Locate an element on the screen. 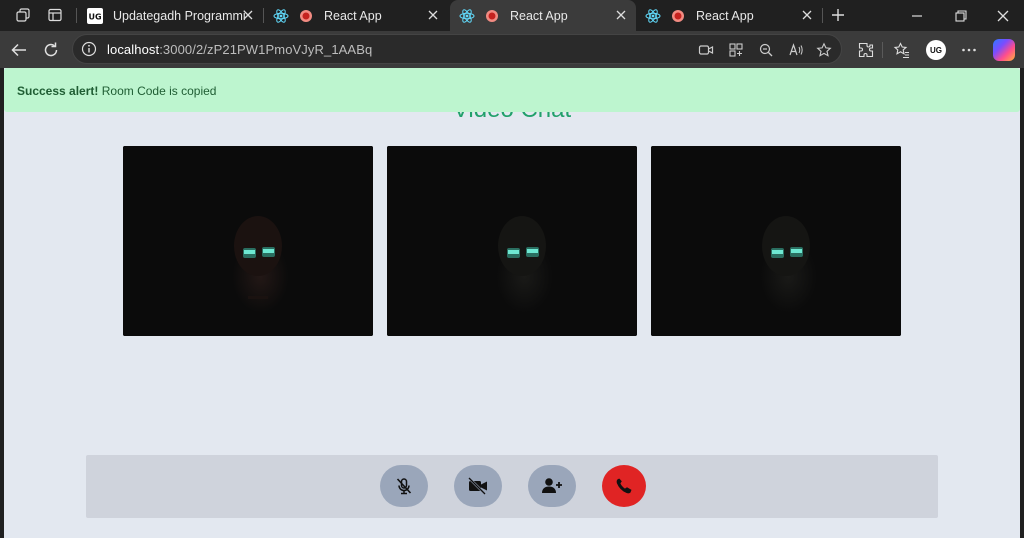  minimize-button is located at coordinates (917, 15).